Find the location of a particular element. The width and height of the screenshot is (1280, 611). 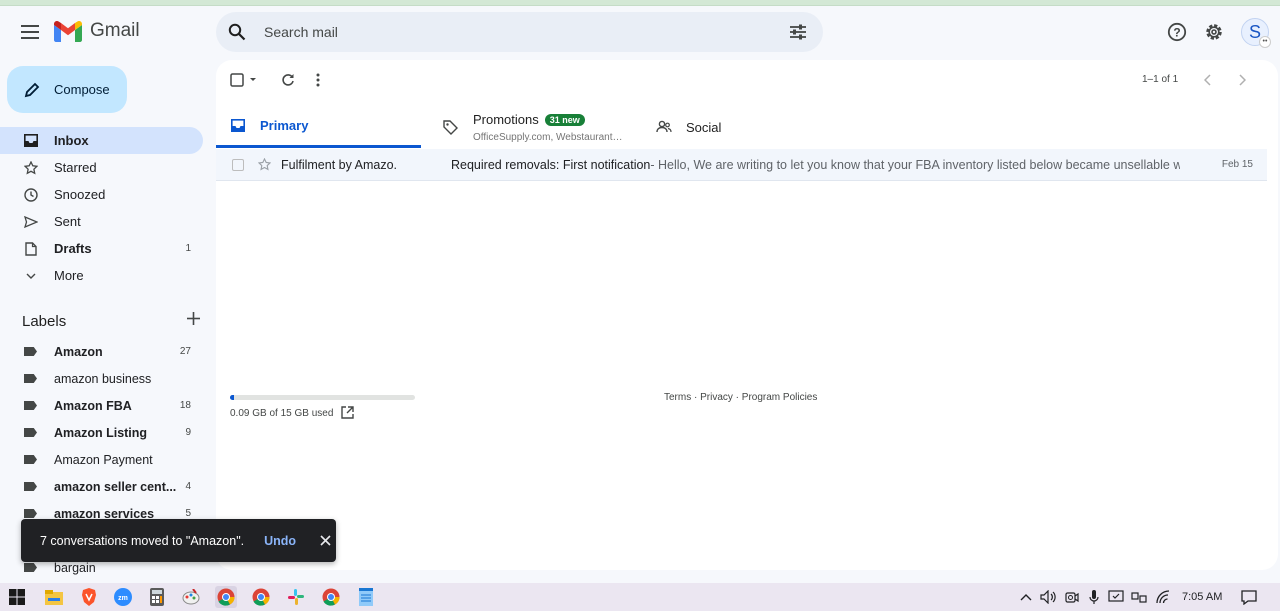

label-item-amazon-business: amazon business is located at coordinates (101, 378).